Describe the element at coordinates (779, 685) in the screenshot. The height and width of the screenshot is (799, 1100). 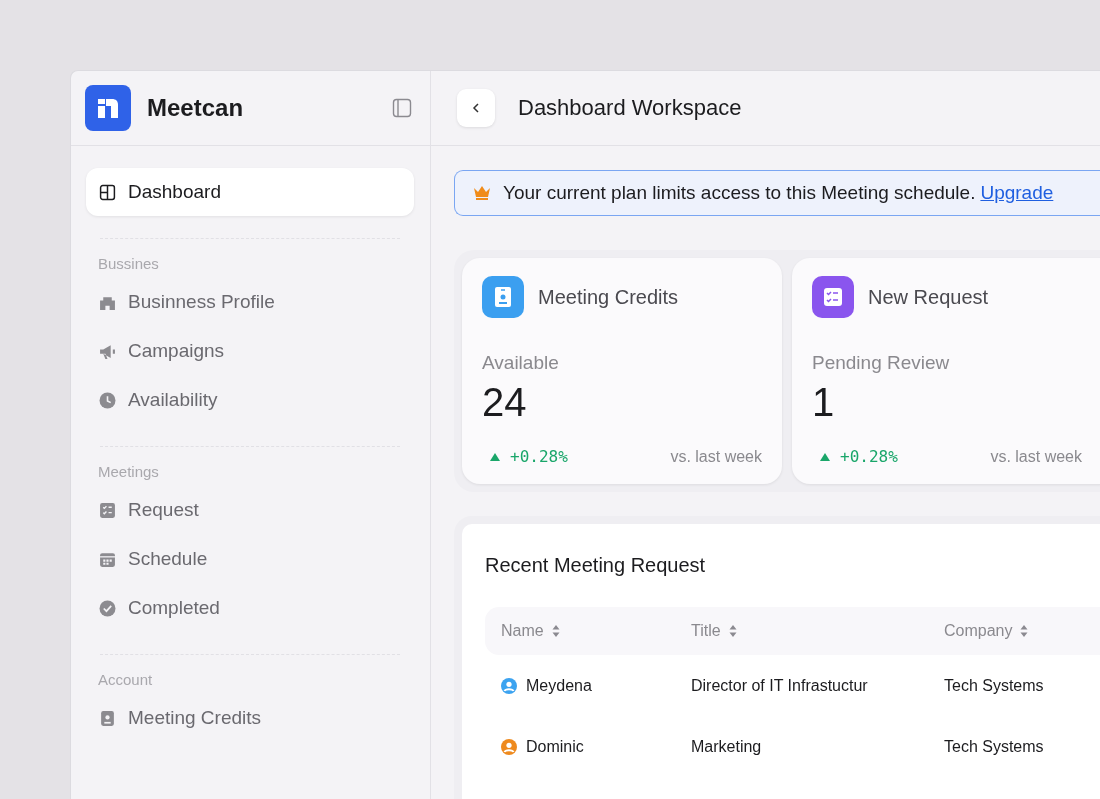
I see `table-cell: Director of IT Infrastuctur` at that location.